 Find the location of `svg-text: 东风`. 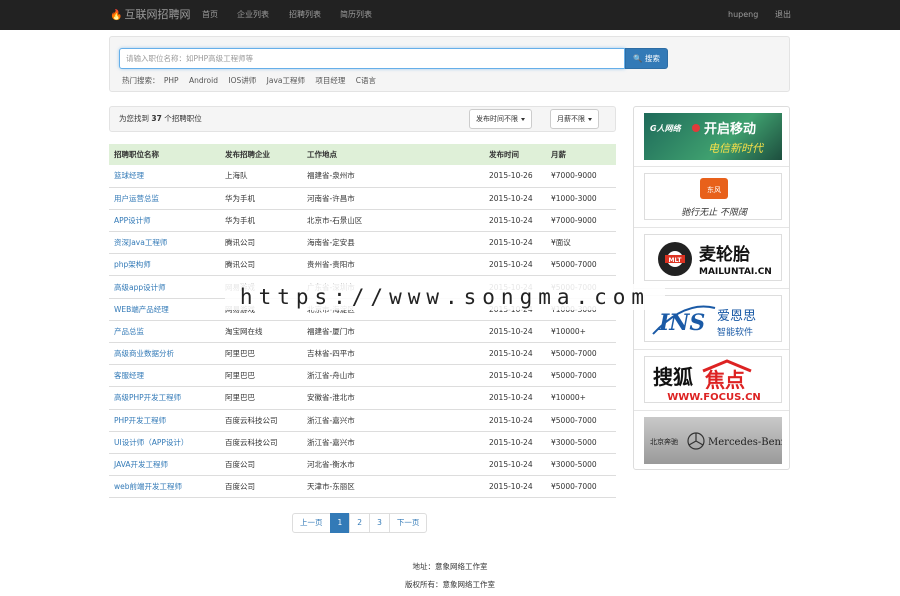

svg-text: 东风 is located at coordinates (714, 189).